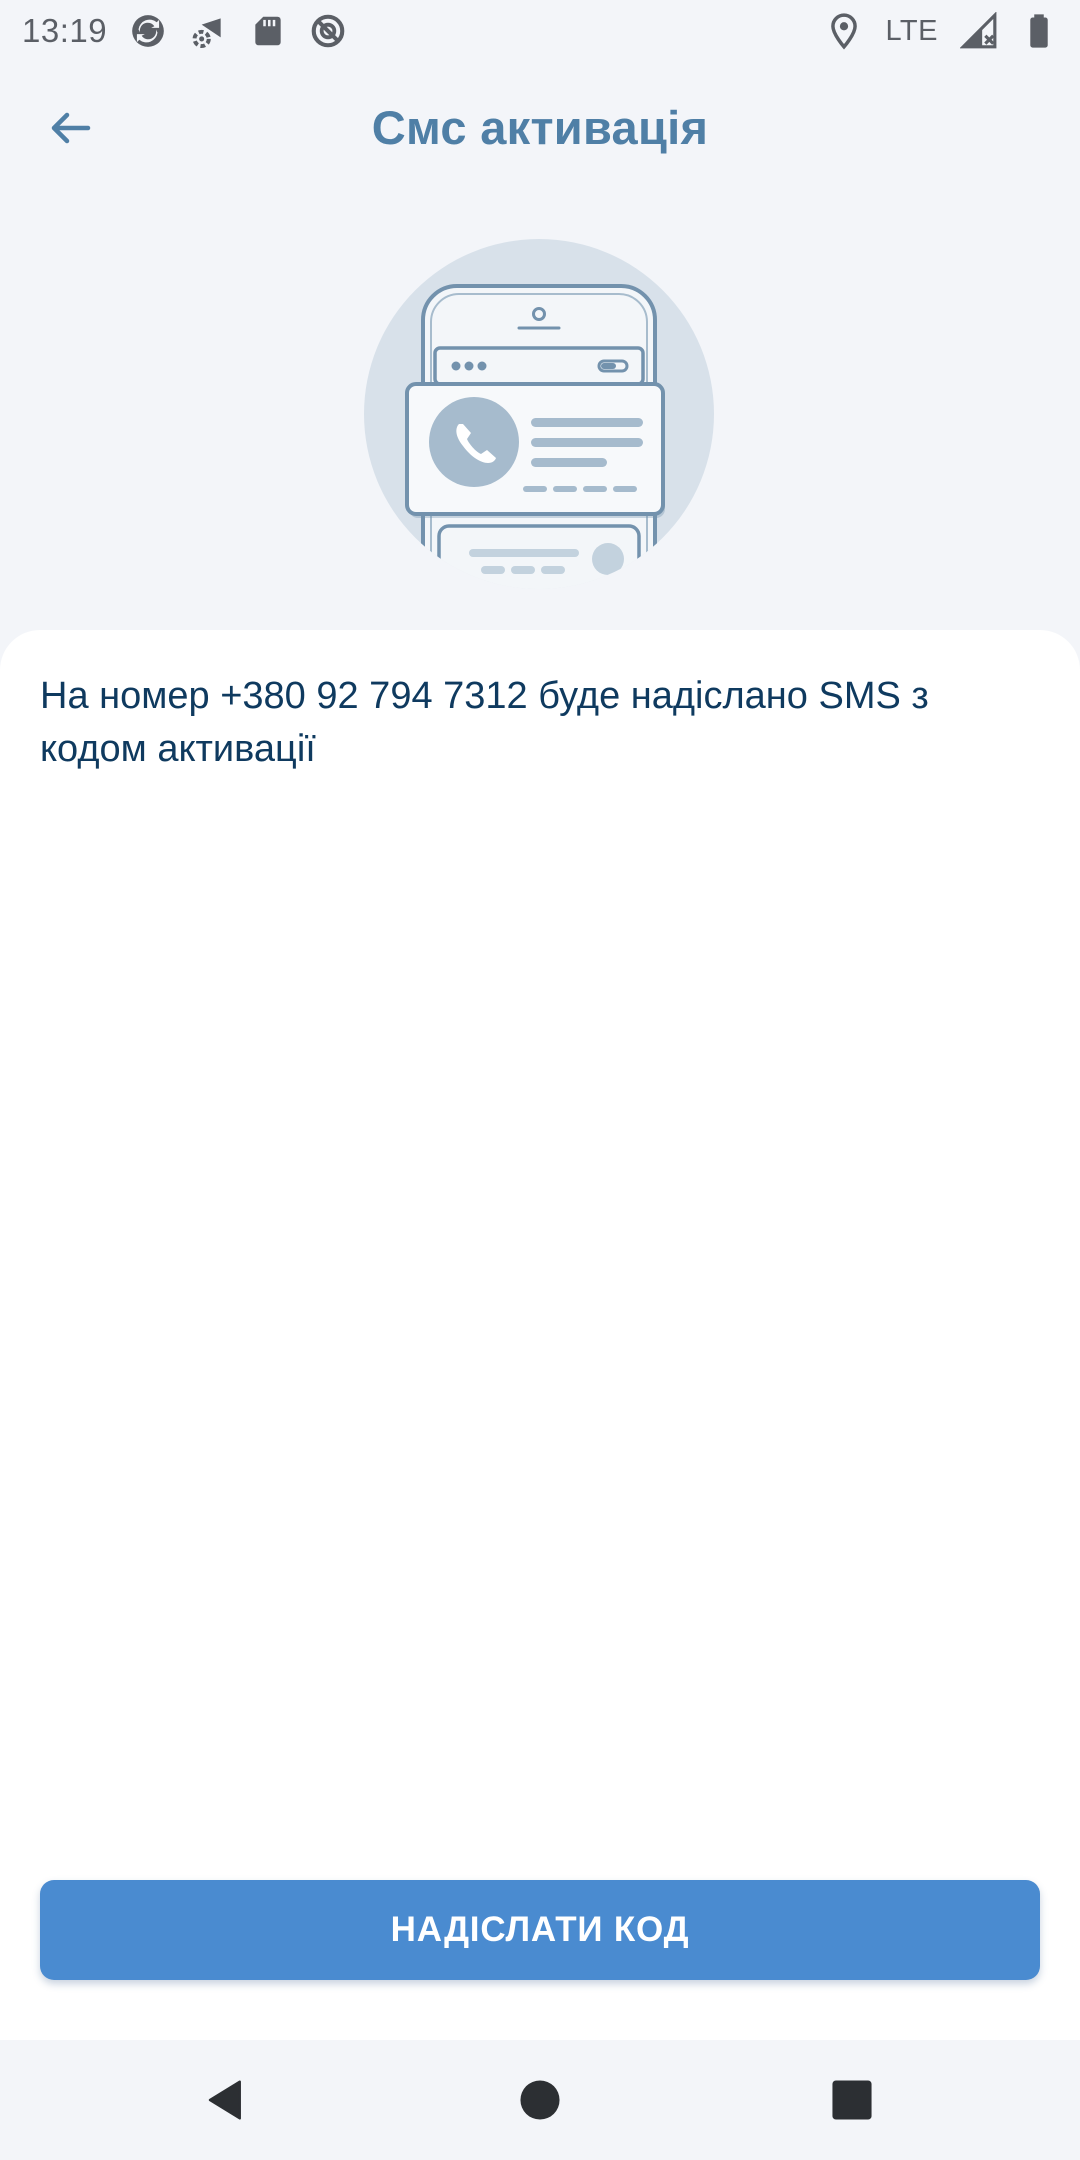 The image size is (1080, 2160). I want to click on send-code-button: НАДІСЛАТИ КОД, so click(540, 1930).